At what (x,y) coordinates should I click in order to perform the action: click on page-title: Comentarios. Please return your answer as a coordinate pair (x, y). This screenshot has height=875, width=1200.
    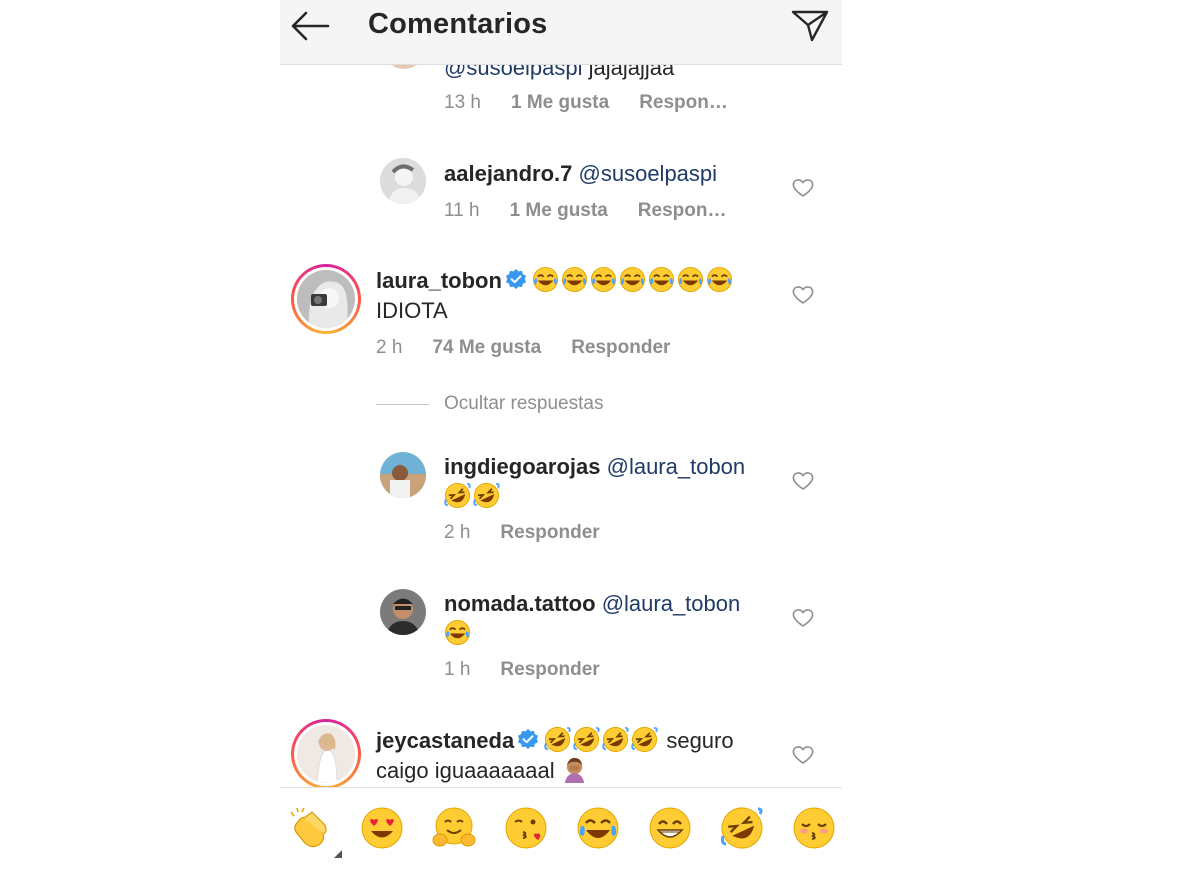
    Looking at the image, I should click on (458, 24).